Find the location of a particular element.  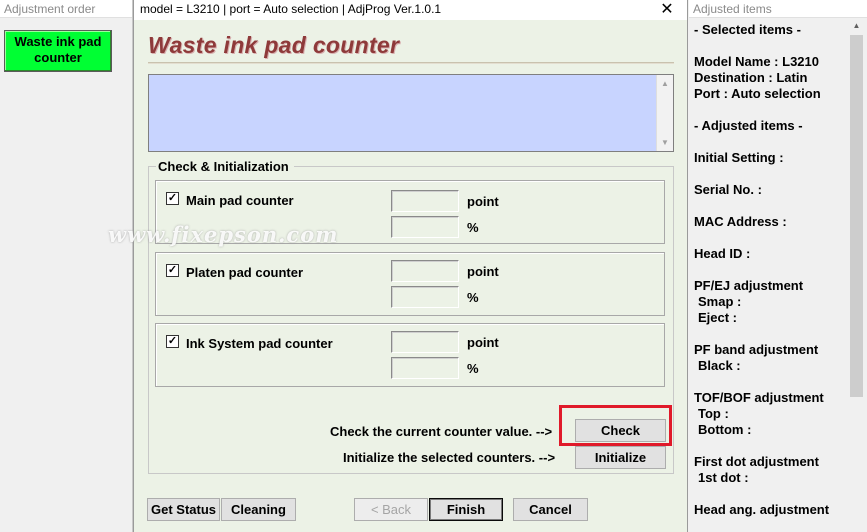

scrollbar-thumb is located at coordinates (856, 216).